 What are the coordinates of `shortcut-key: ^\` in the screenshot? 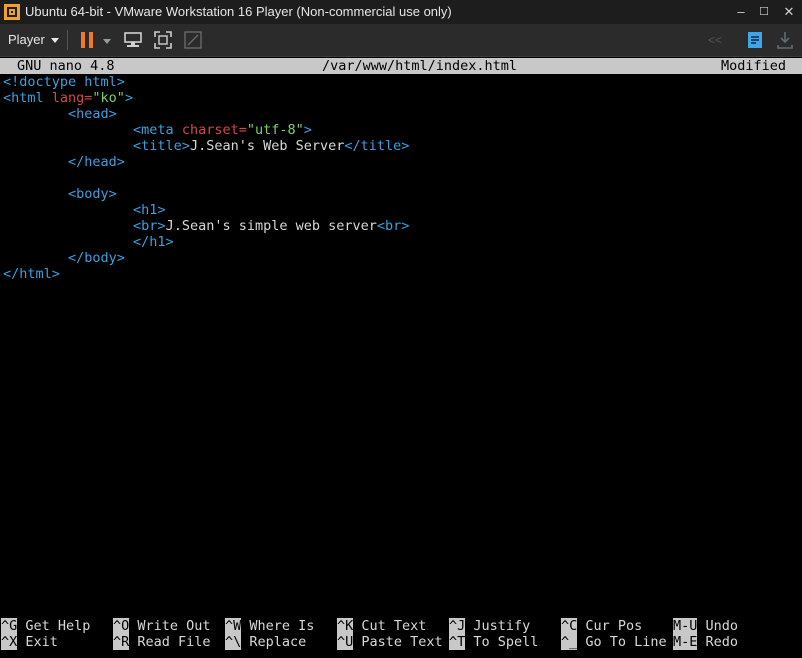 It's located at (233, 642).